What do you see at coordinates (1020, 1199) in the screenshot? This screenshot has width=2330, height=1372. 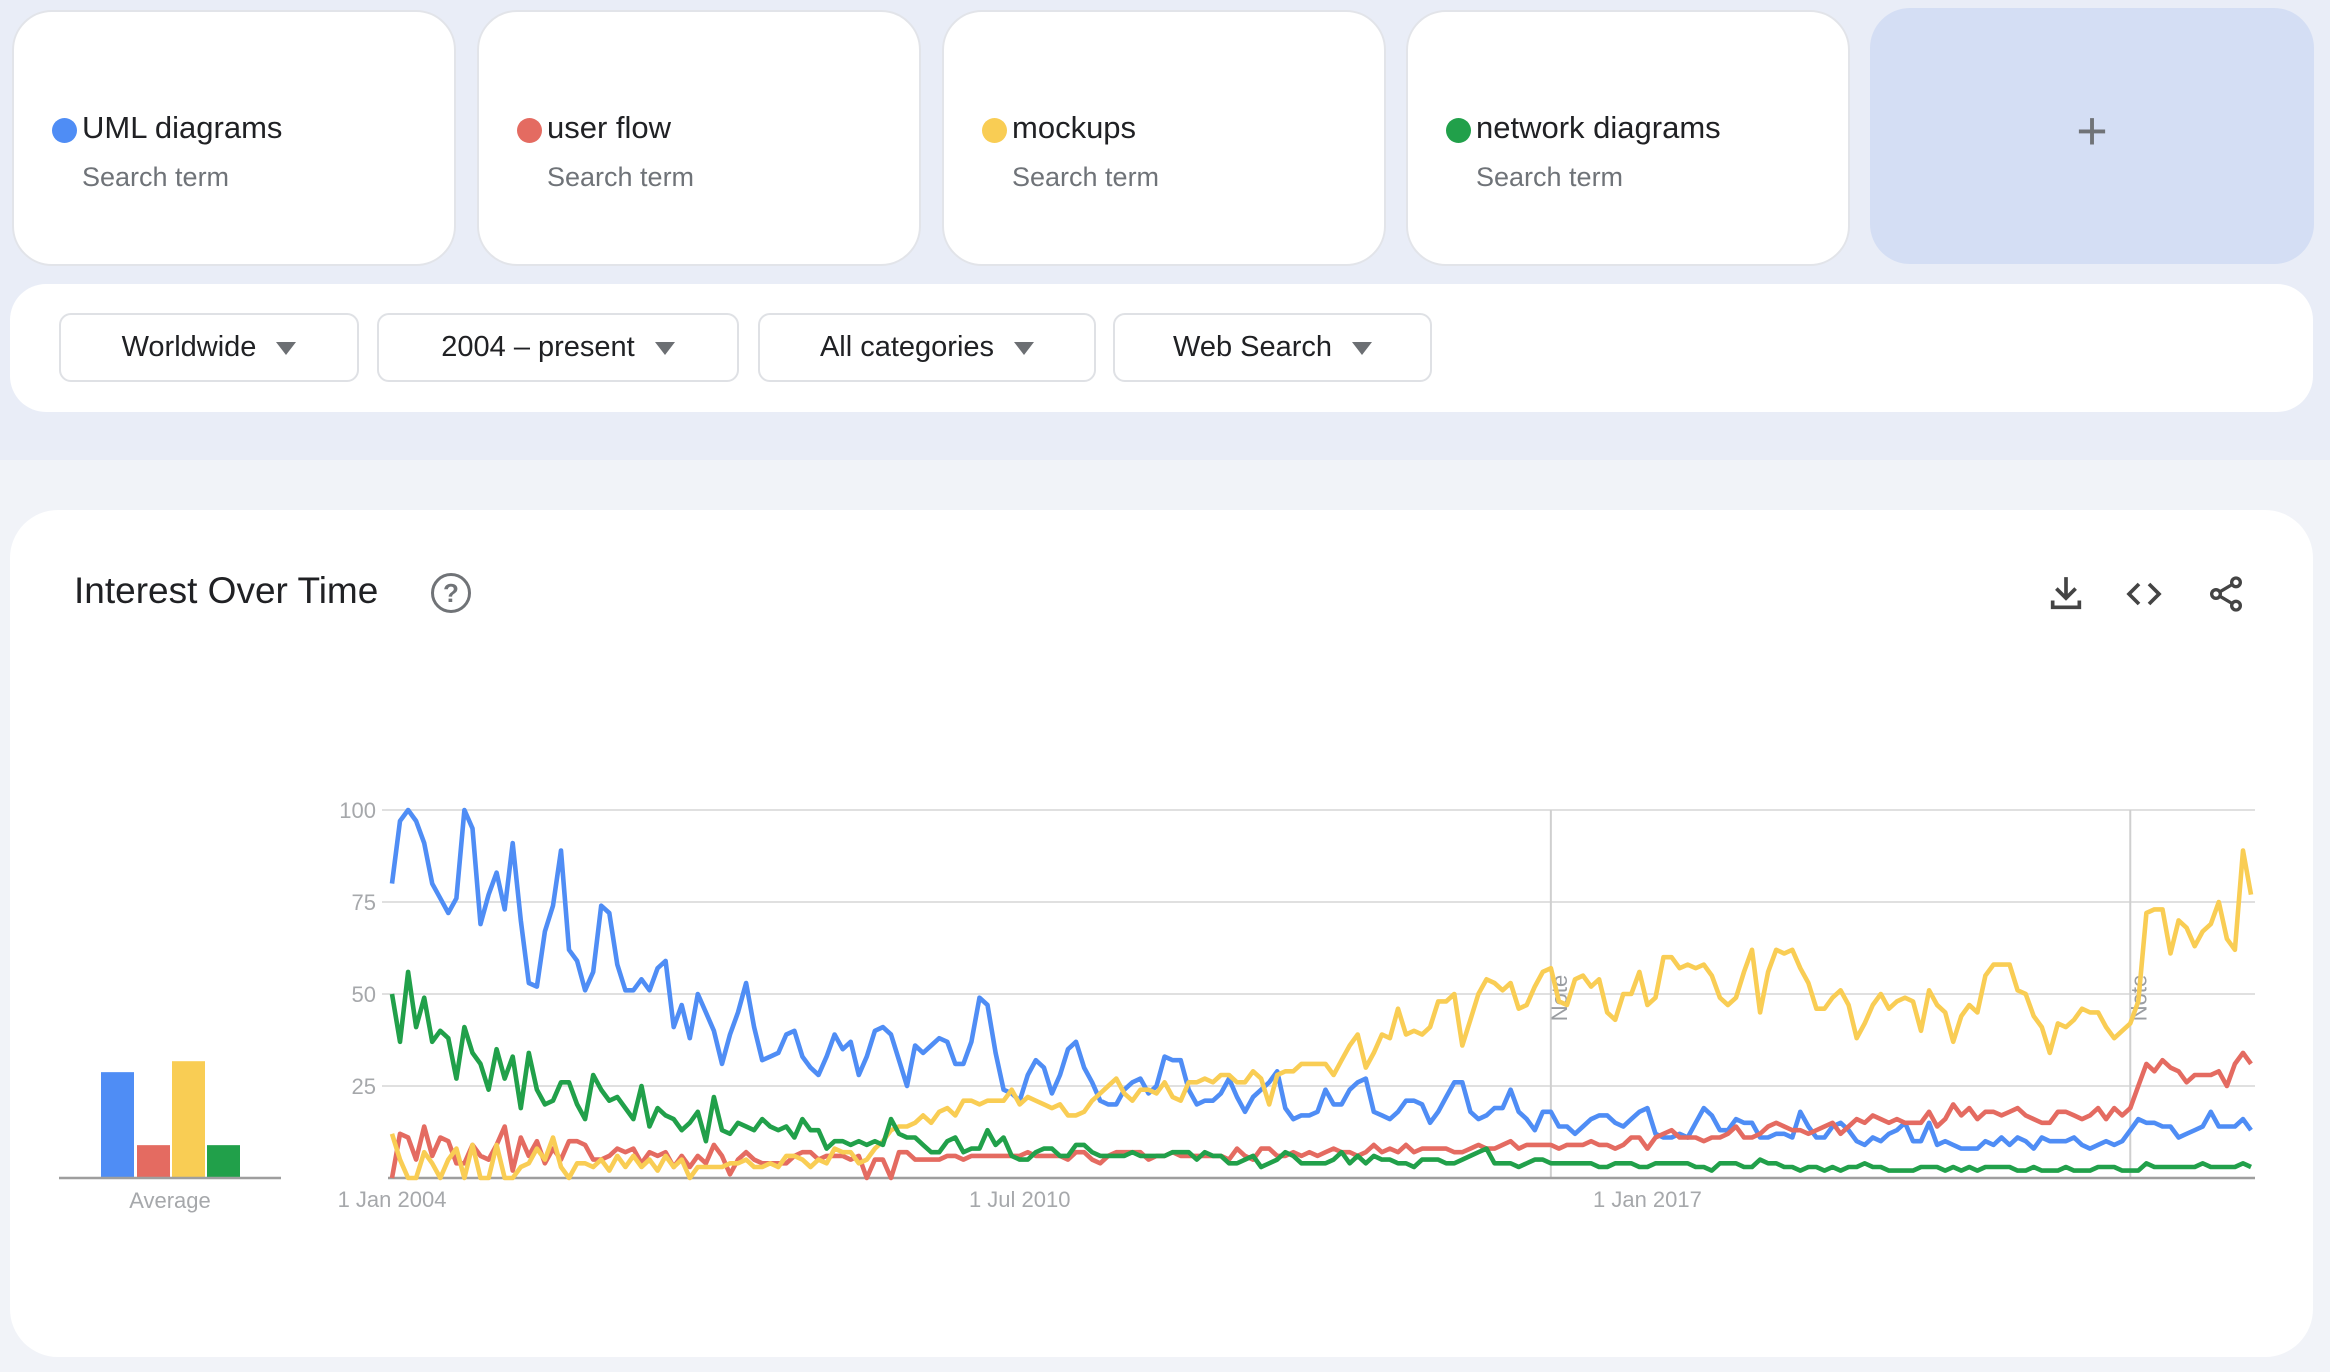 I see `x-tick-label: 1 Jul 2010` at bounding box center [1020, 1199].